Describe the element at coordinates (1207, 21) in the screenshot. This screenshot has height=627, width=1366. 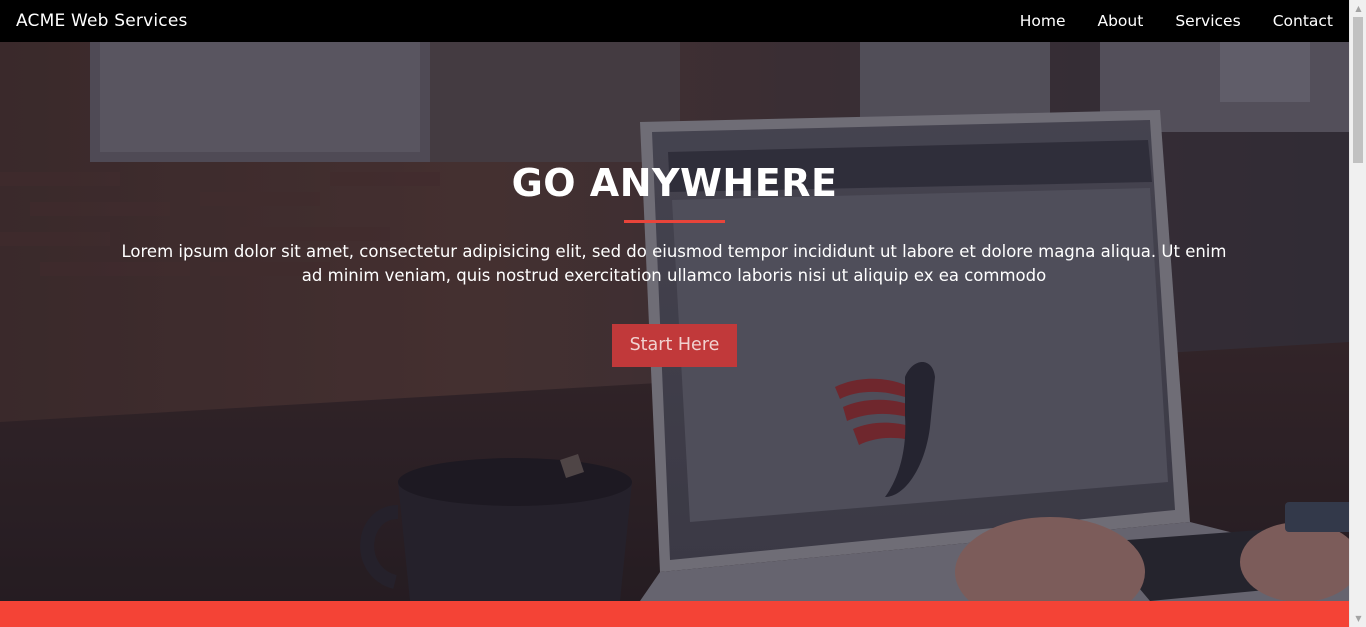
I see `nav-link-services: Services` at that location.